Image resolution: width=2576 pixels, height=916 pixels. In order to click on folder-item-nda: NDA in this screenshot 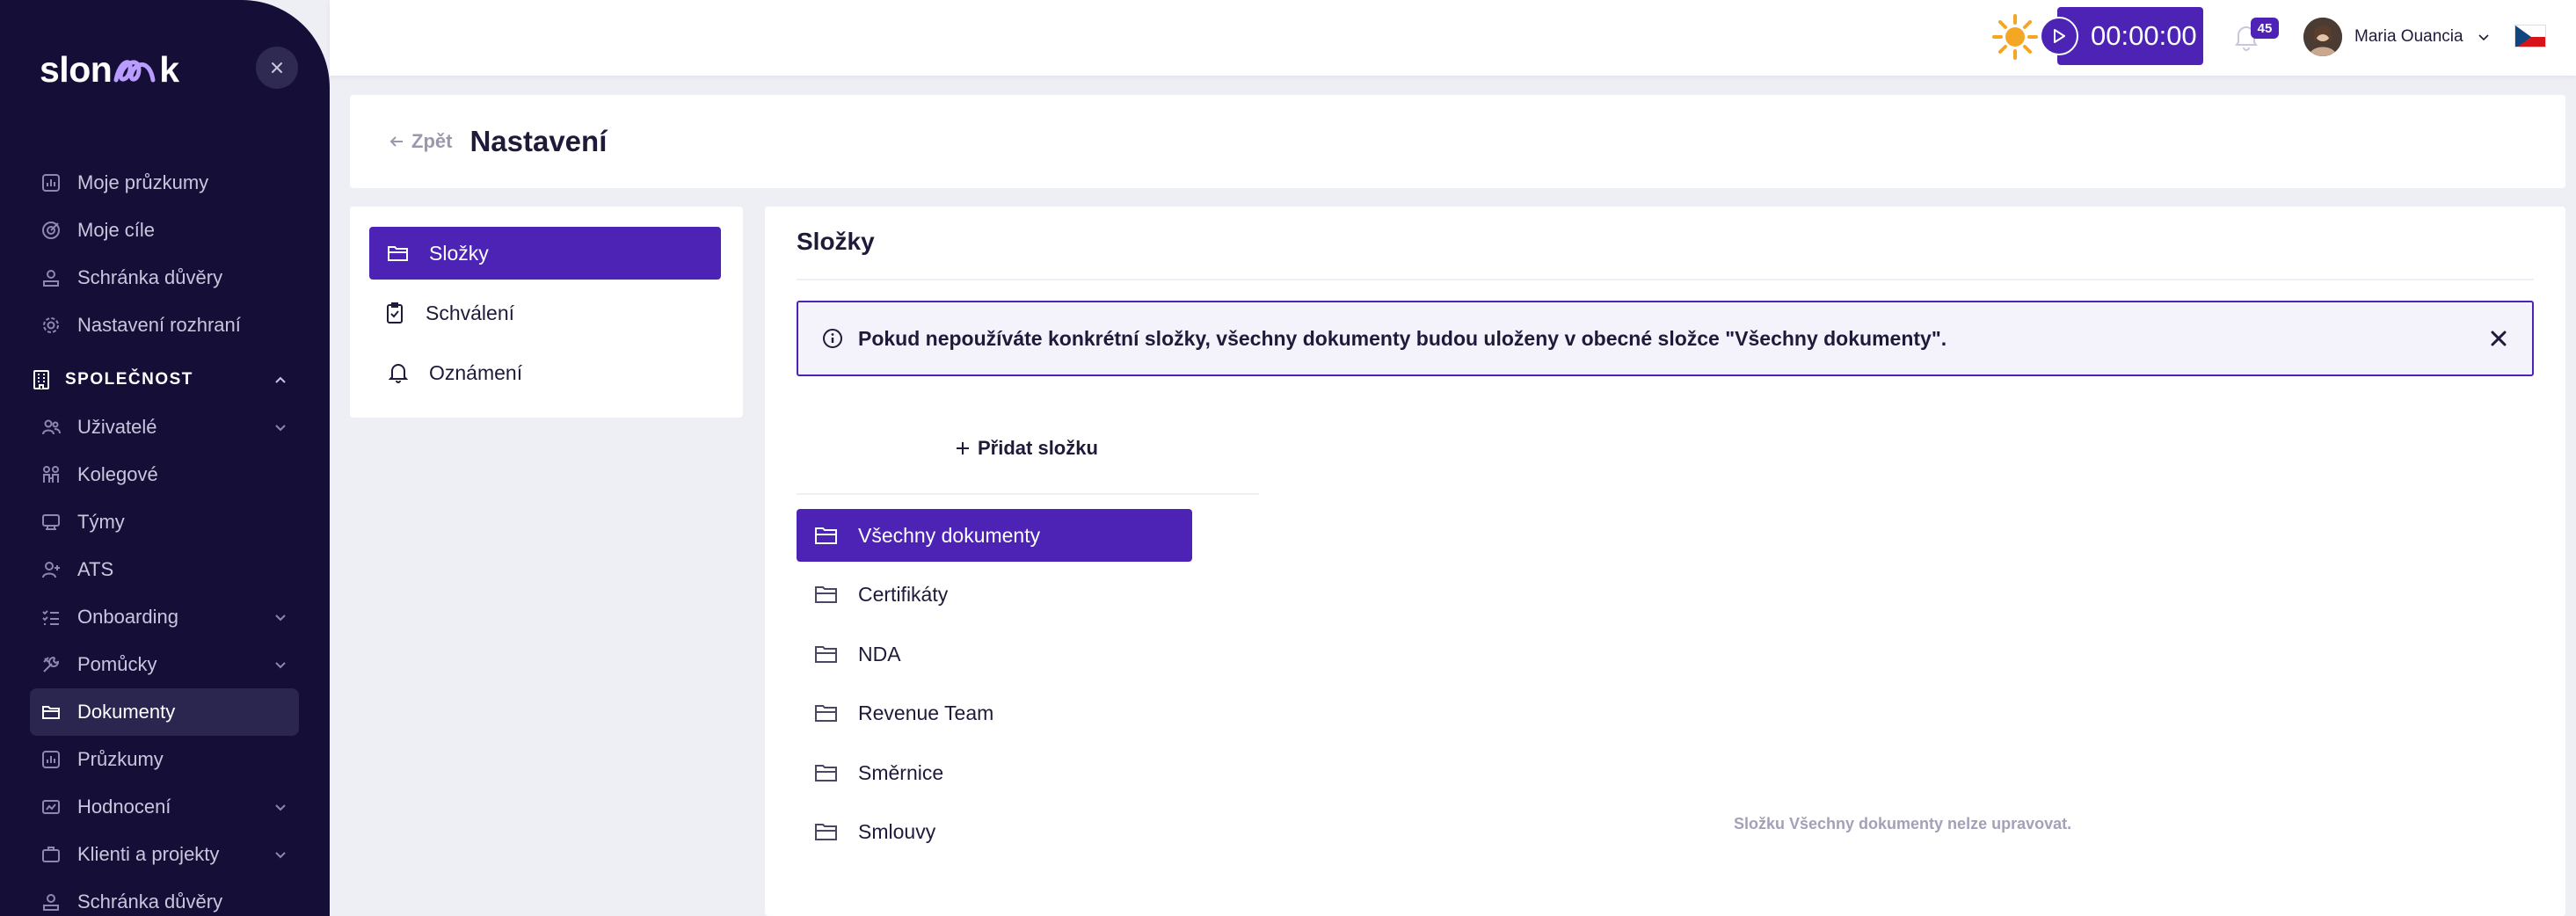, I will do `click(994, 654)`.